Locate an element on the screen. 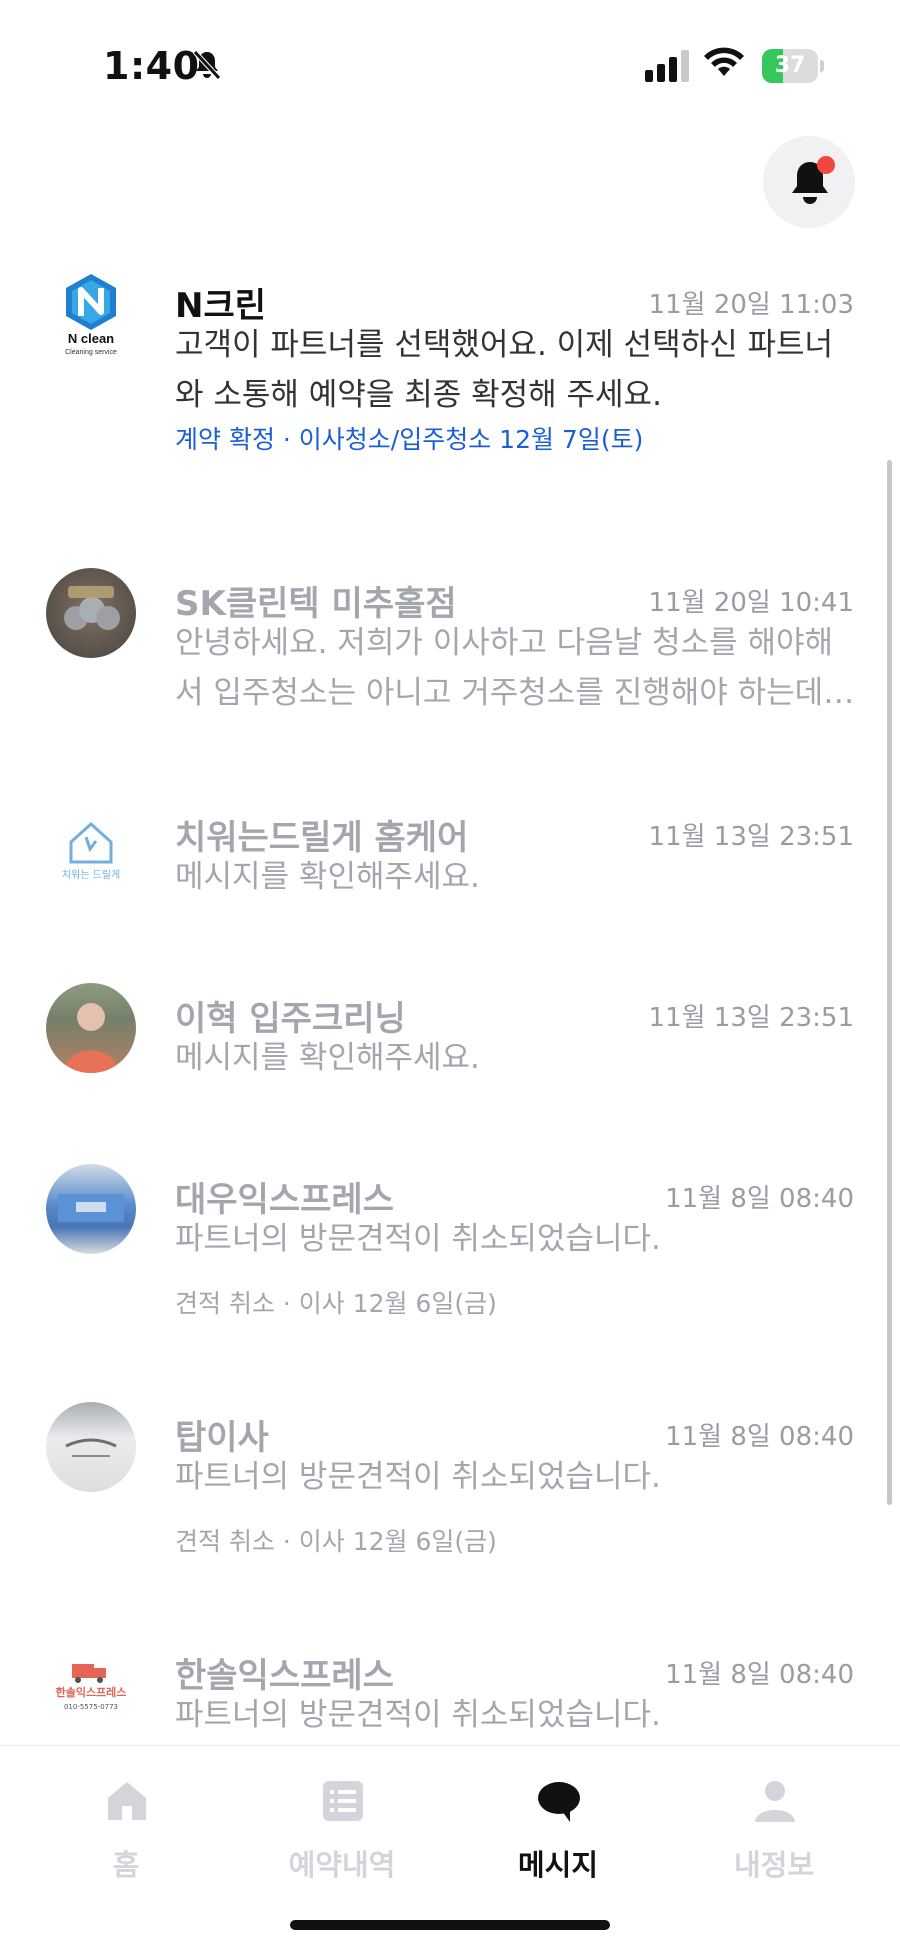 The width and height of the screenshot is (900, 1952). avatar: N clean Cleaning service is located at coordinates (91, 315).